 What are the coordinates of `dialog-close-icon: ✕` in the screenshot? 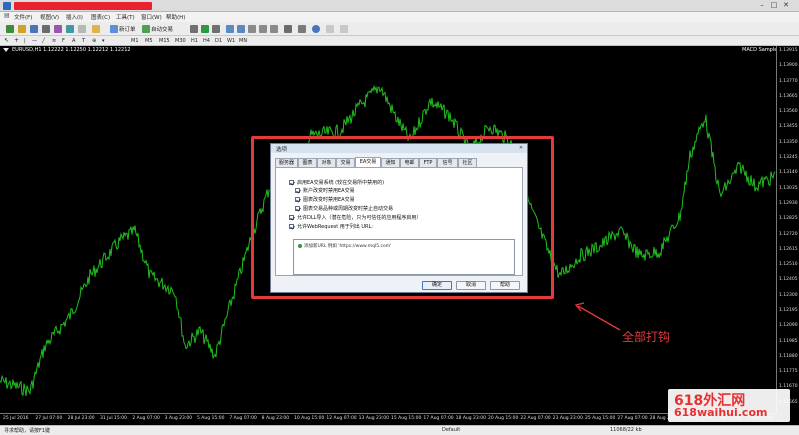 It's located at (521, 148).